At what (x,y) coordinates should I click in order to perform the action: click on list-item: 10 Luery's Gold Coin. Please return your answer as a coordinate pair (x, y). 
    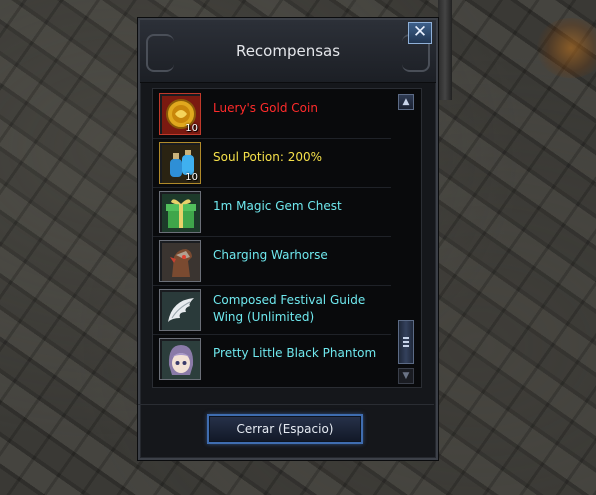
    Looking at the image, I should click on (272, 114).